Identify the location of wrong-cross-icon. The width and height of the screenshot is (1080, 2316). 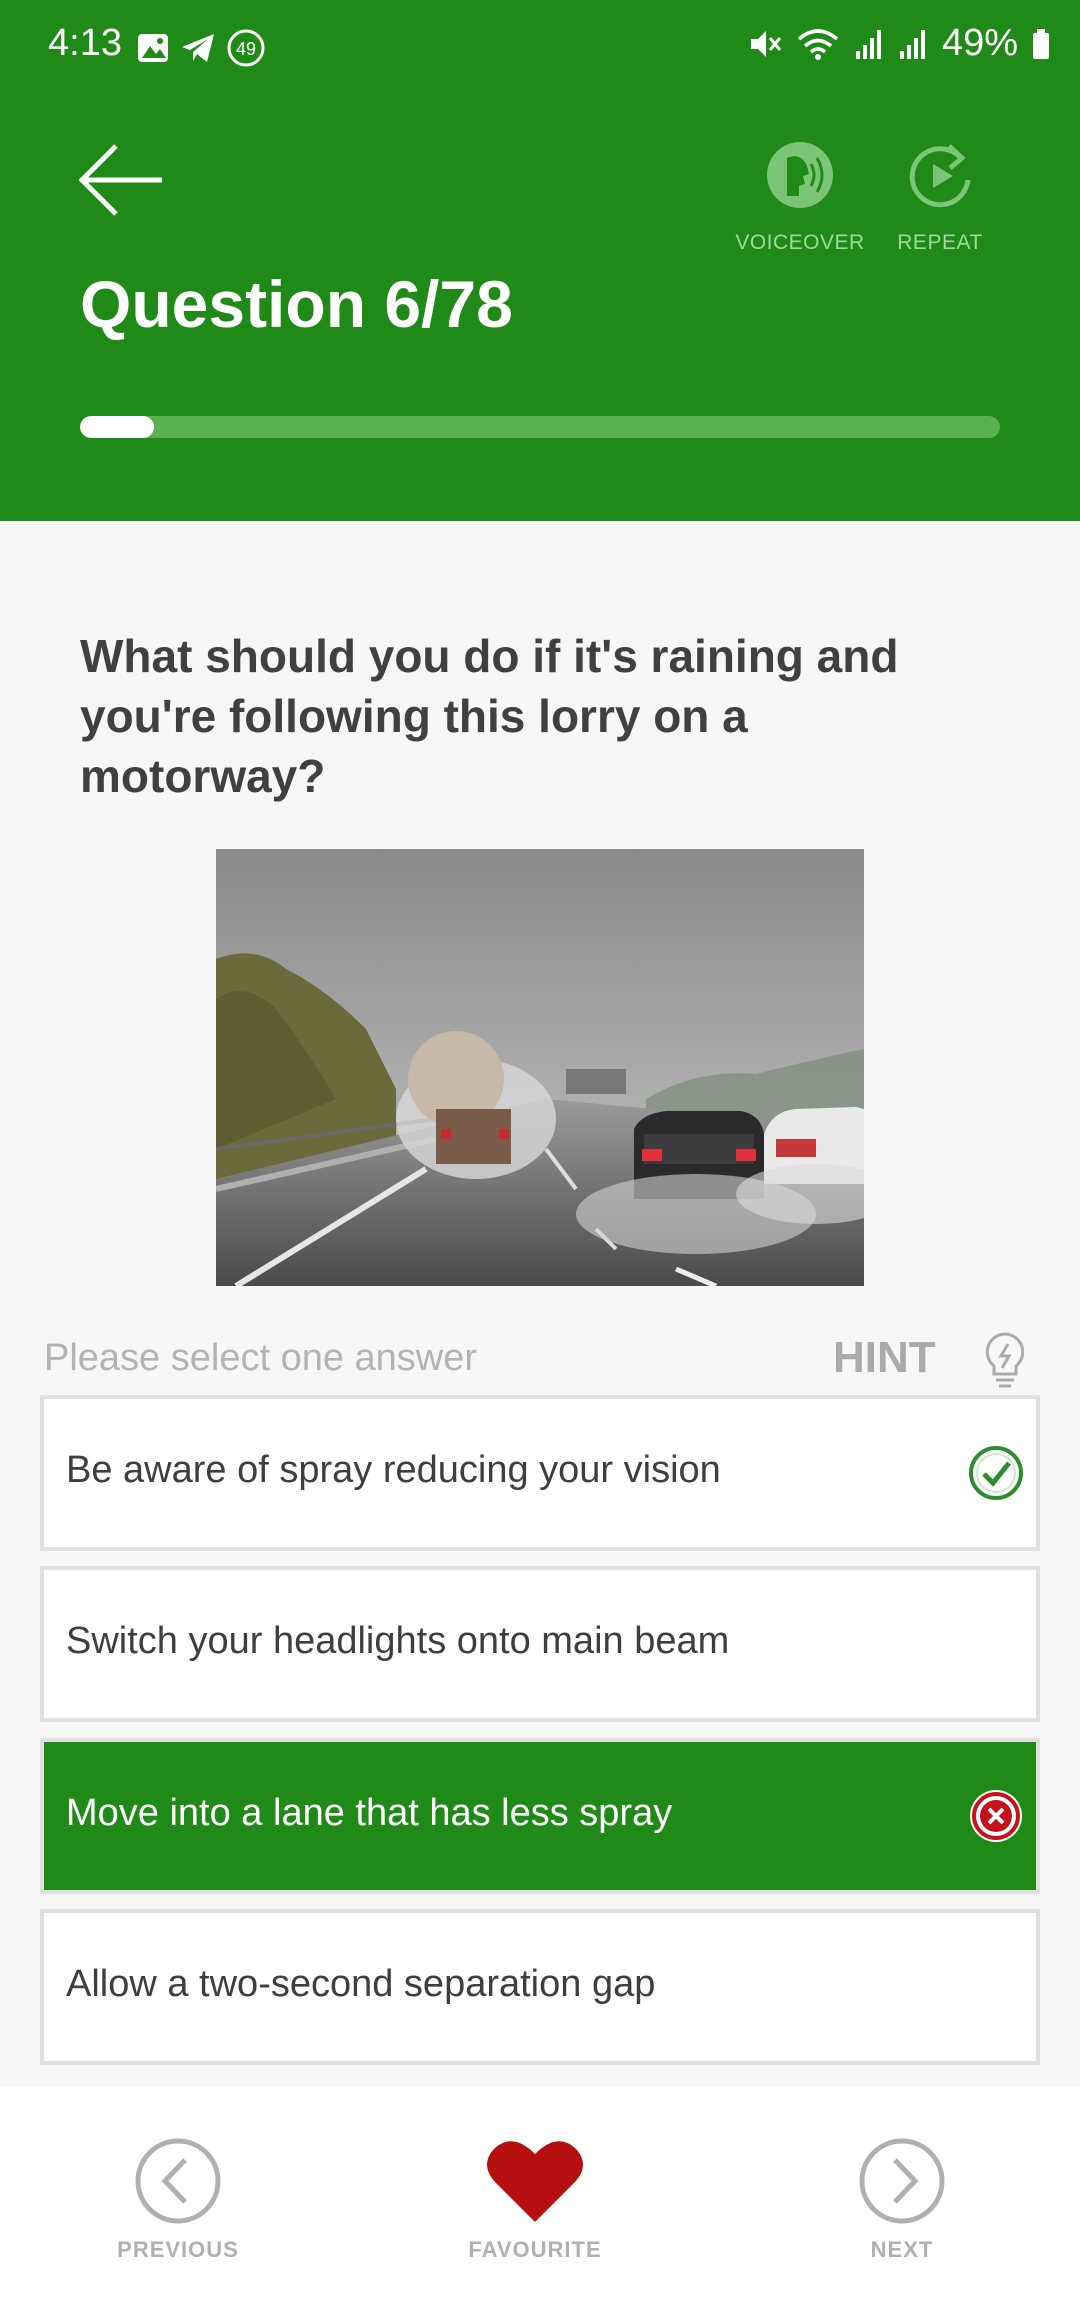
(996, 1816).